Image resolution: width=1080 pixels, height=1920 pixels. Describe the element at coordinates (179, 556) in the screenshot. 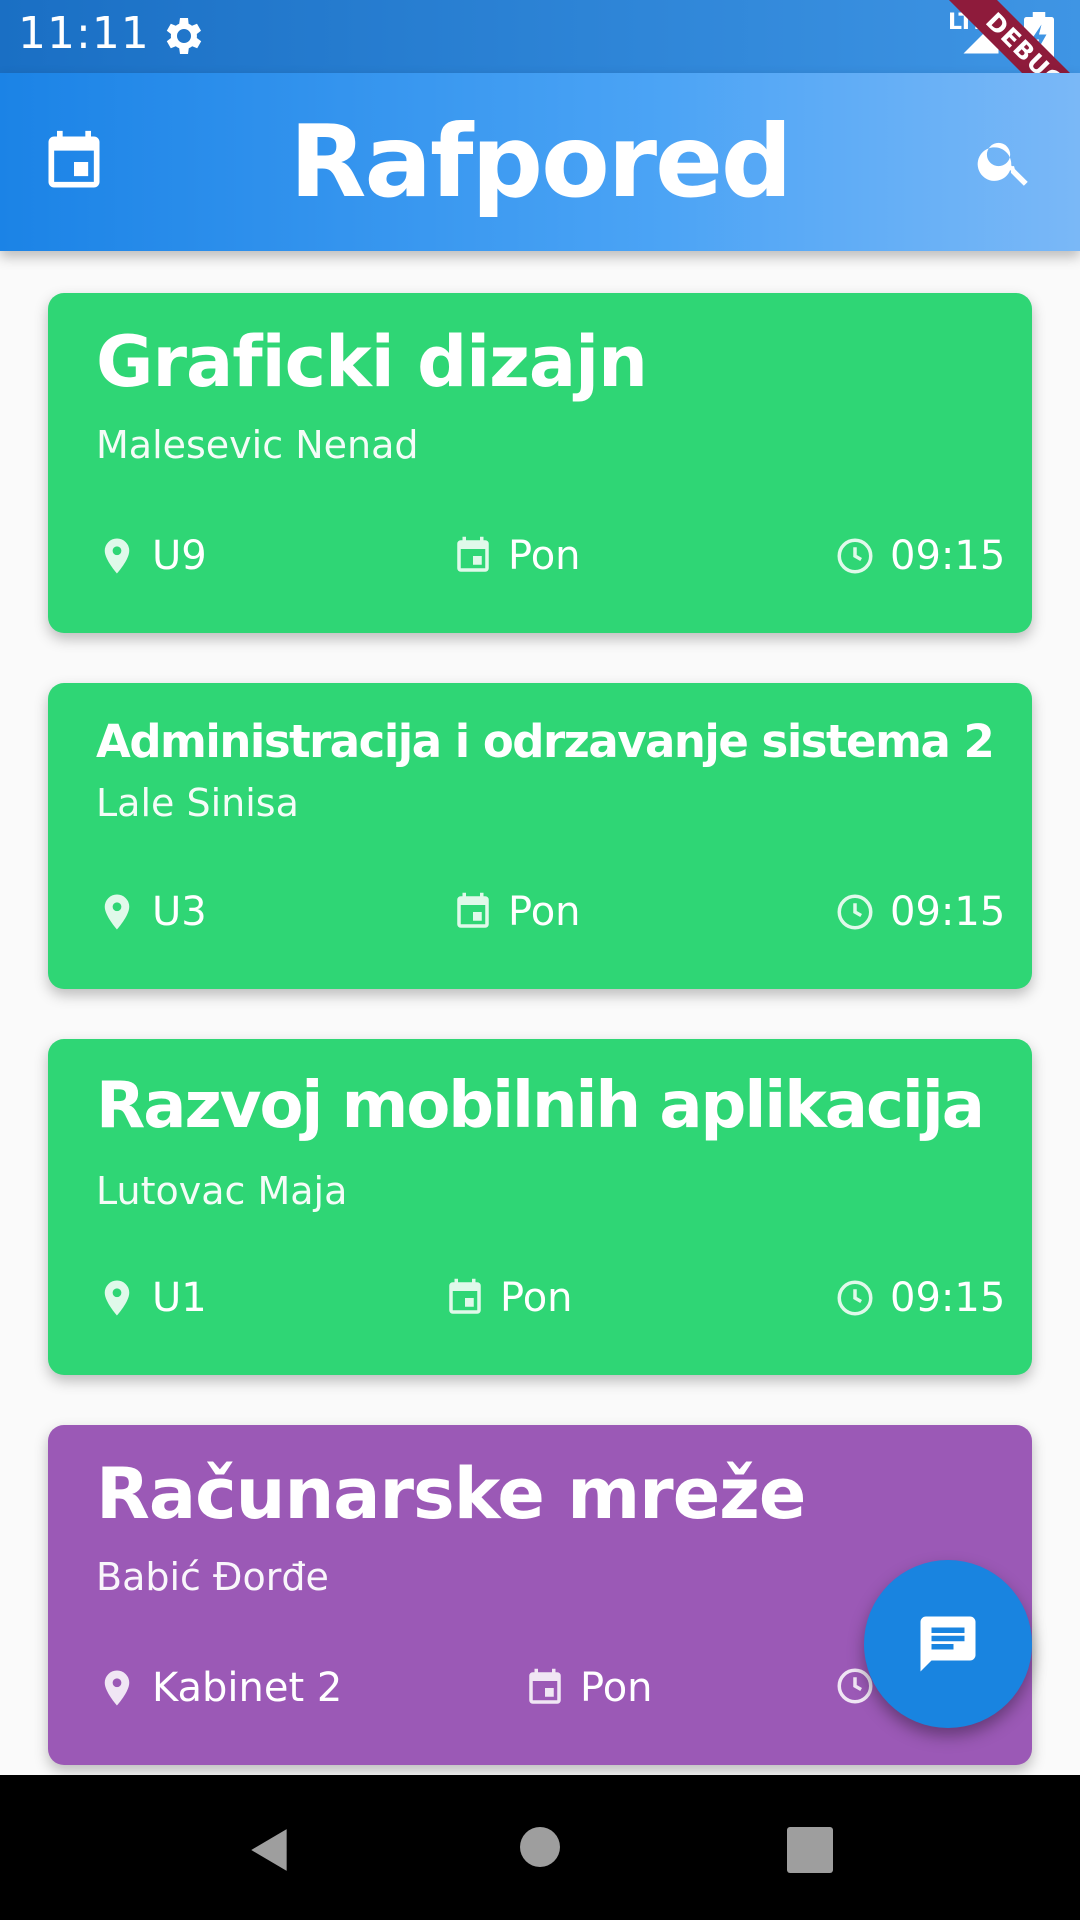

I see `room-label: U9` at that location.